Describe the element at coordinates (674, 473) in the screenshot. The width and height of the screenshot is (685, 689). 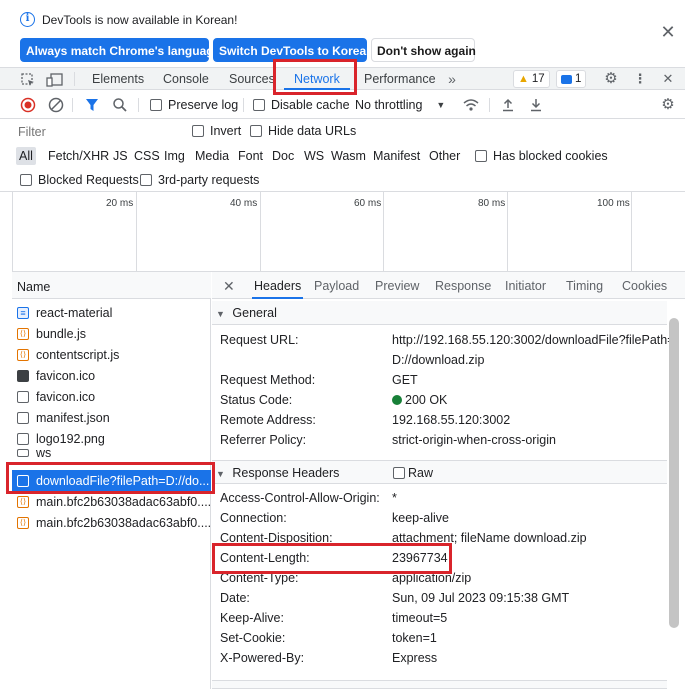
I see `details-scrollbar` at that location.